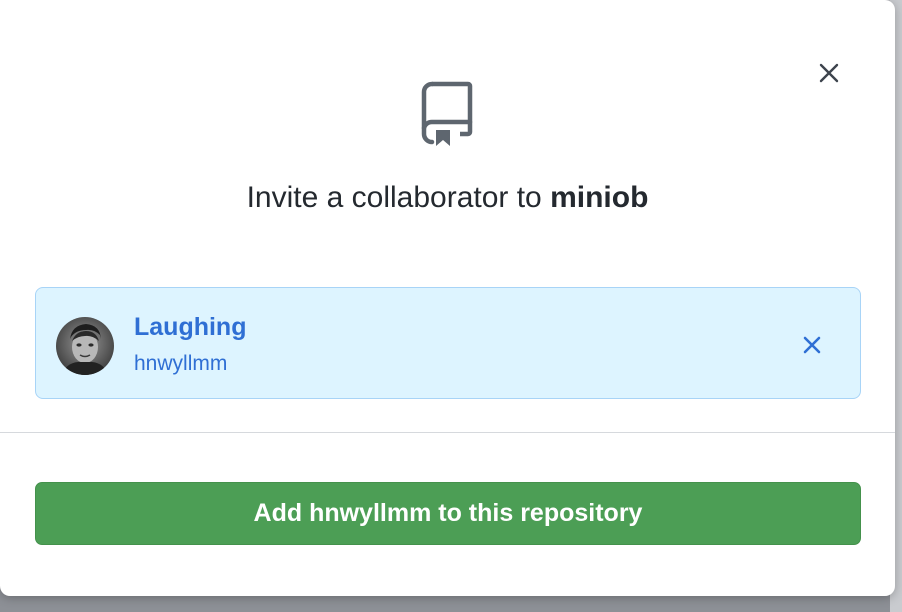  What do you see at coordinates (190, 327) in the screenshot?
I see `user-full-name: Laughing` at bounding box center [190, 327].